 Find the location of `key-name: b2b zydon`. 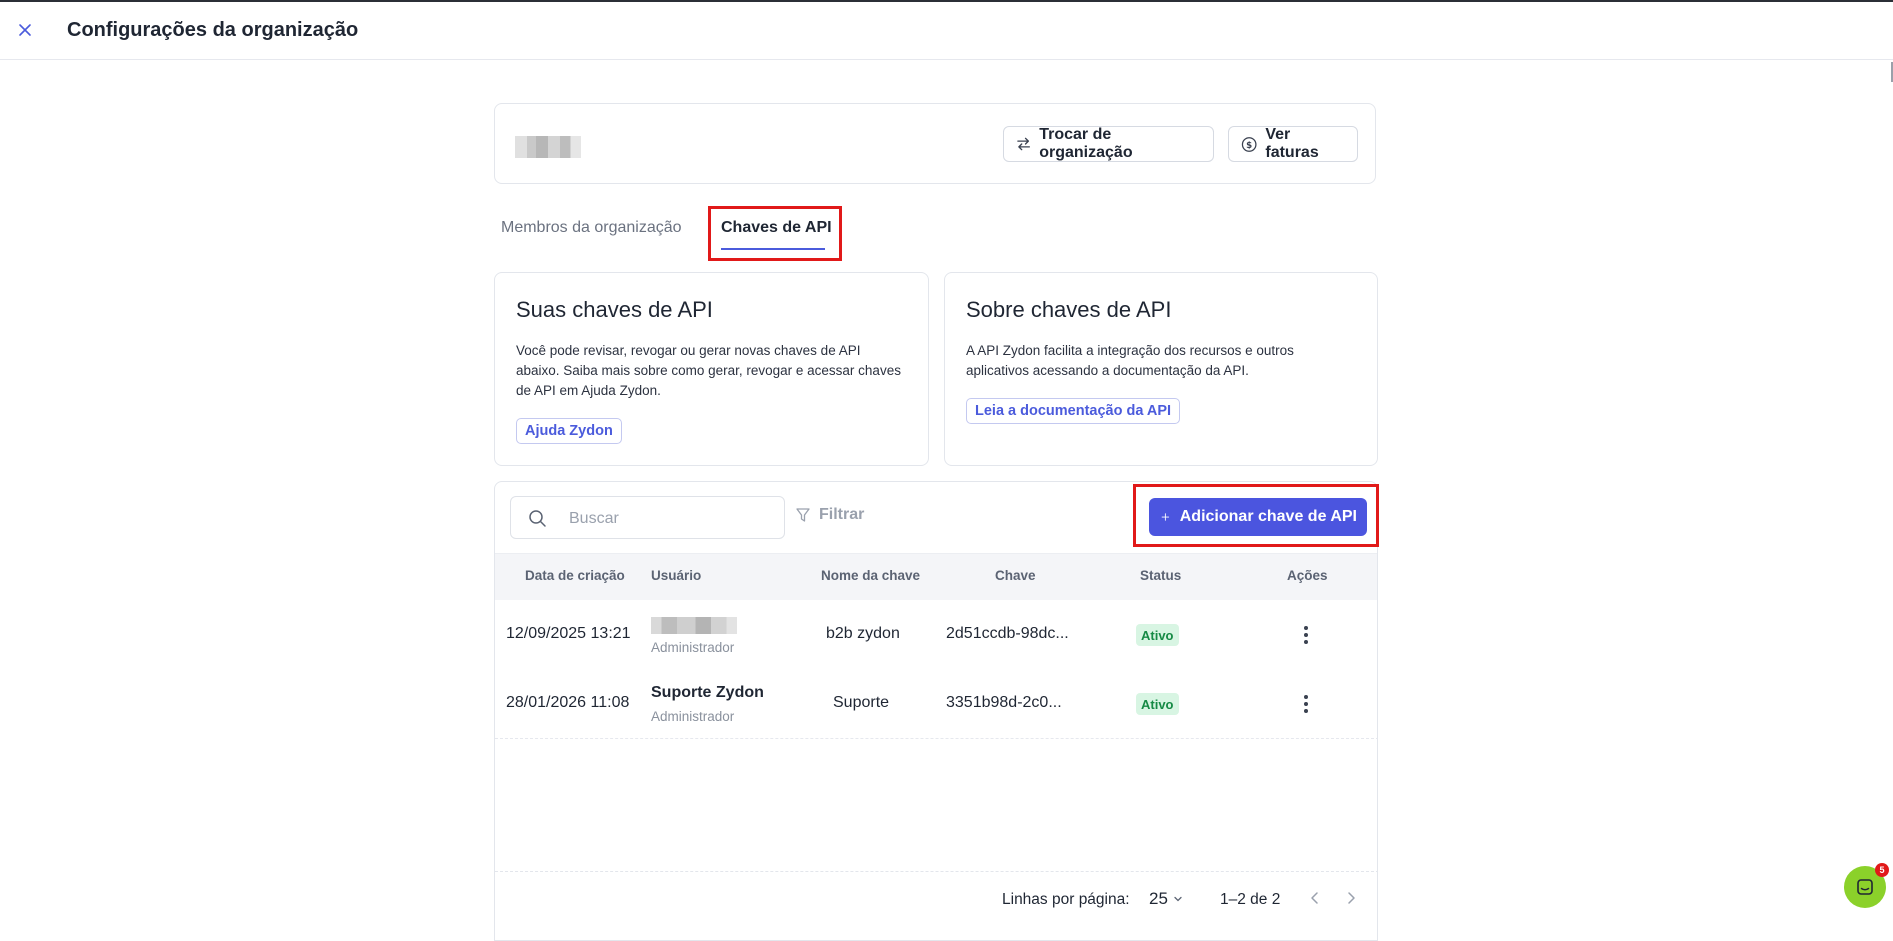

key-name: b2b zydon is located at coordinates (863, 633).